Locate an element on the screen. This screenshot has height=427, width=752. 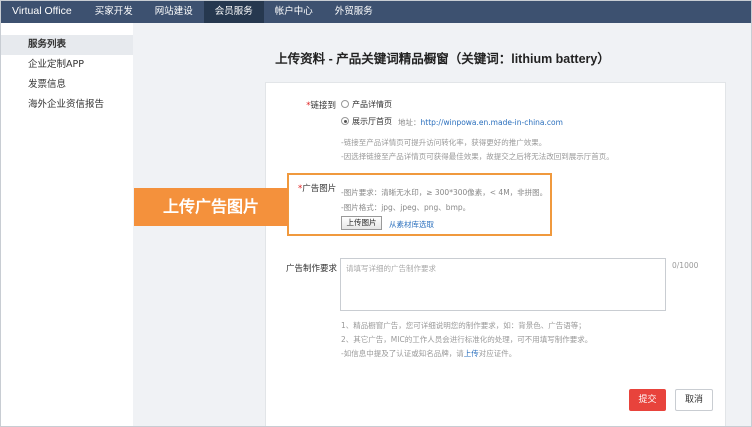
char-counter: 0/1000 is located at coordinates (685, 265).